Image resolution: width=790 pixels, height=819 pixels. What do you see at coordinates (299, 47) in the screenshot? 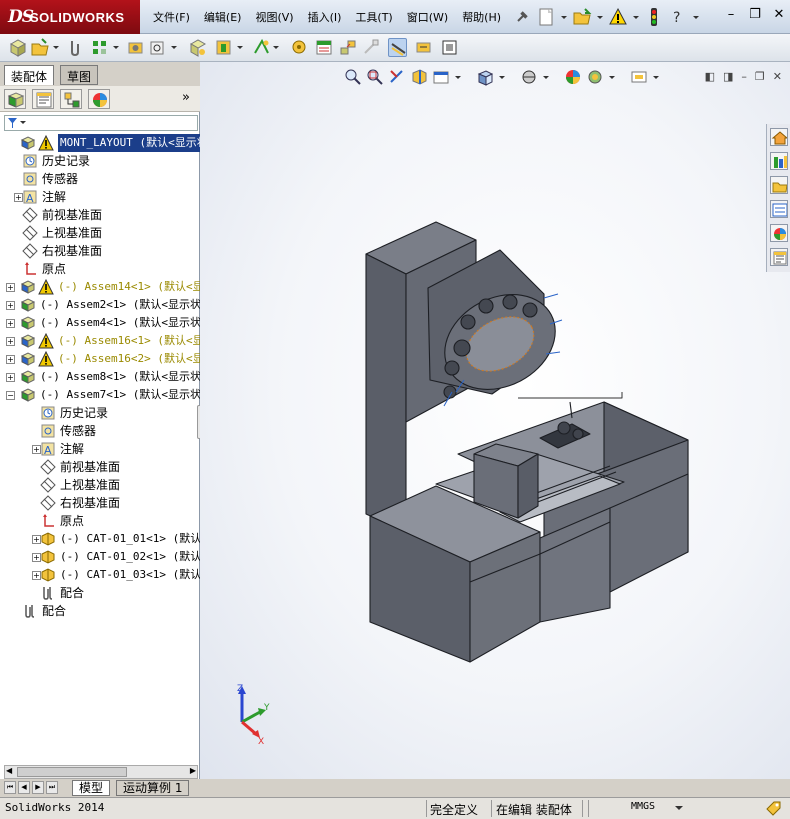
I see `new-motion-study-icon` at bounding box center [299, 47].